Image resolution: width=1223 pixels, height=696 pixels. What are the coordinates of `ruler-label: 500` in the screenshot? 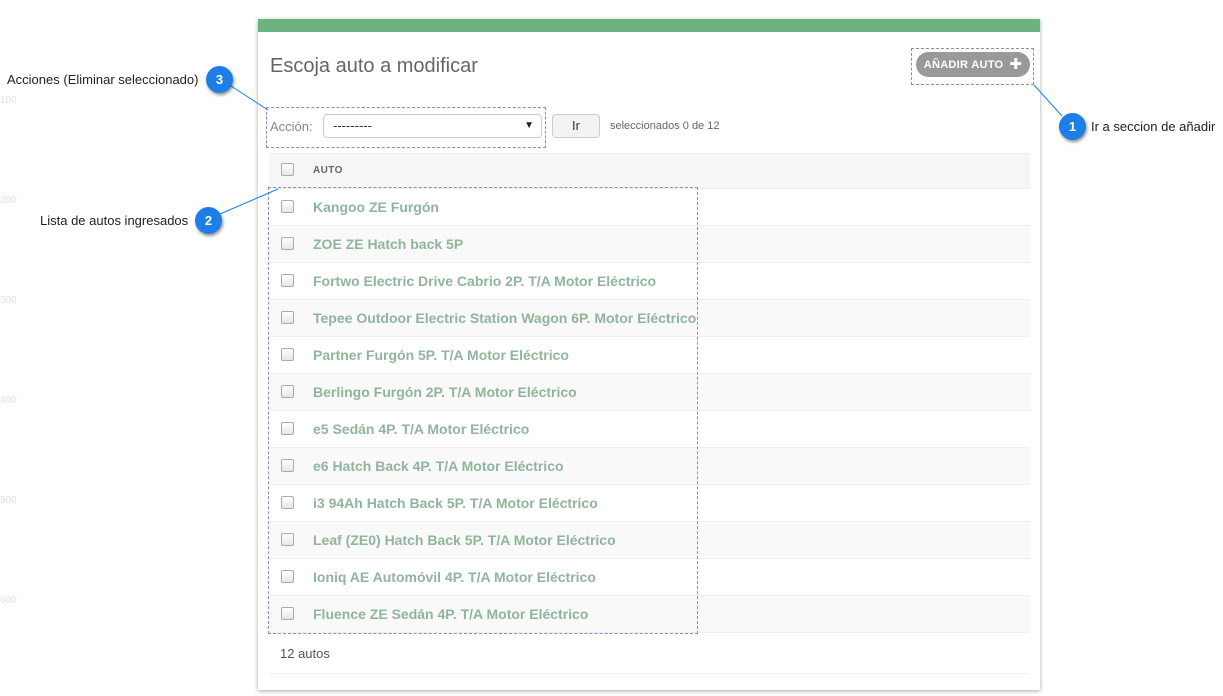 It's located at (8, 500).